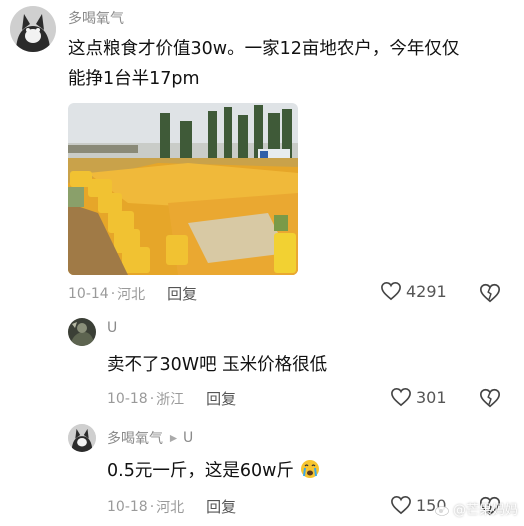 The width and height of the screenshot is (524, 526). I want to click on comment-text-body: 0.5元一斤，这是60w斤, so click(200, 471).